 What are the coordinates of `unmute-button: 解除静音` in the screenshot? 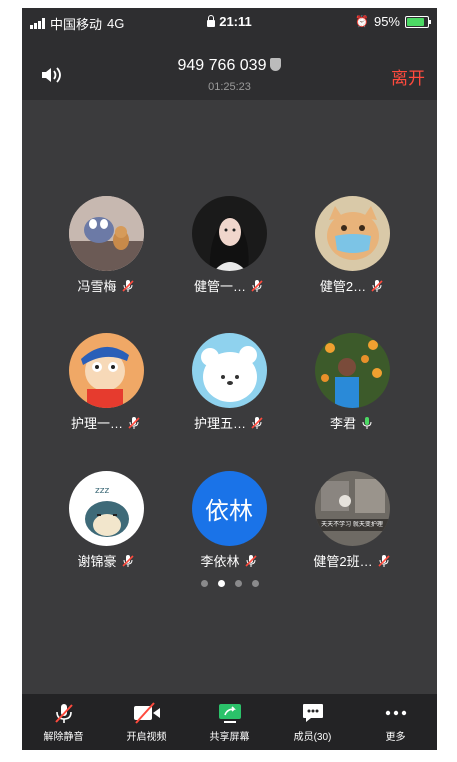 It's located at (63, 722).